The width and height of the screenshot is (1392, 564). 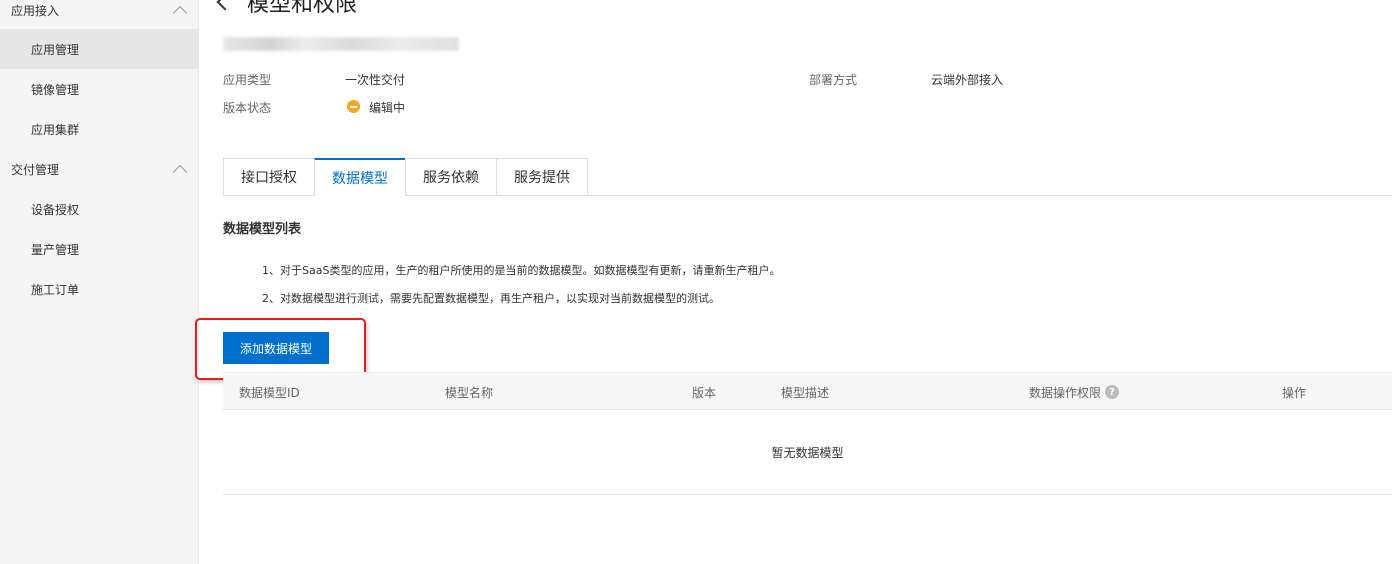 What do you see at coordinates (375, 80) in the screenshot?
I see `app-type-value: 一次性交付` at bounding box center [375, 80].